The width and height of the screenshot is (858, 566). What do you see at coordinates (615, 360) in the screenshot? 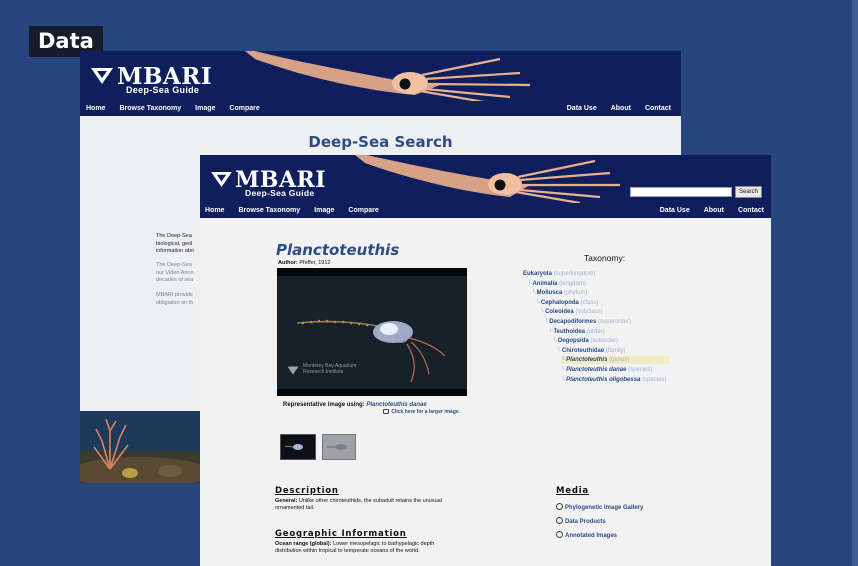
I see `taxonomy-row: └Planctoteuthis (genus)` at bounding box center [615, 360].